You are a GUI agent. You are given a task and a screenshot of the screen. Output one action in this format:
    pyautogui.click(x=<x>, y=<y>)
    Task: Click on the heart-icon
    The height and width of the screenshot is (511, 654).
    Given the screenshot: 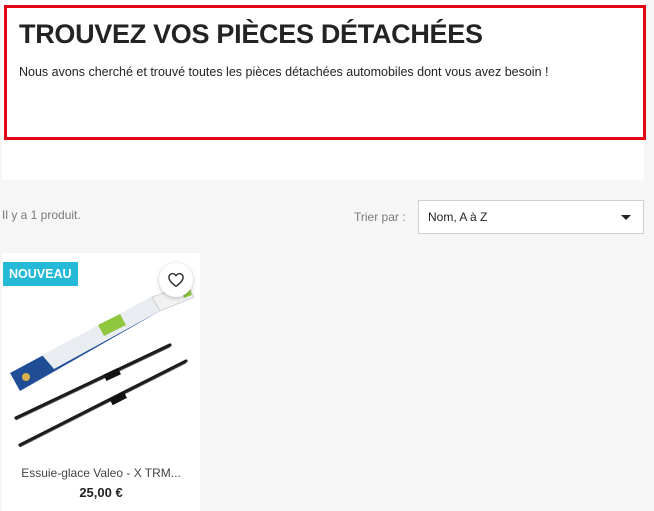 What is the action you would take?
    pyautogui.click(x=176, y=280)
    